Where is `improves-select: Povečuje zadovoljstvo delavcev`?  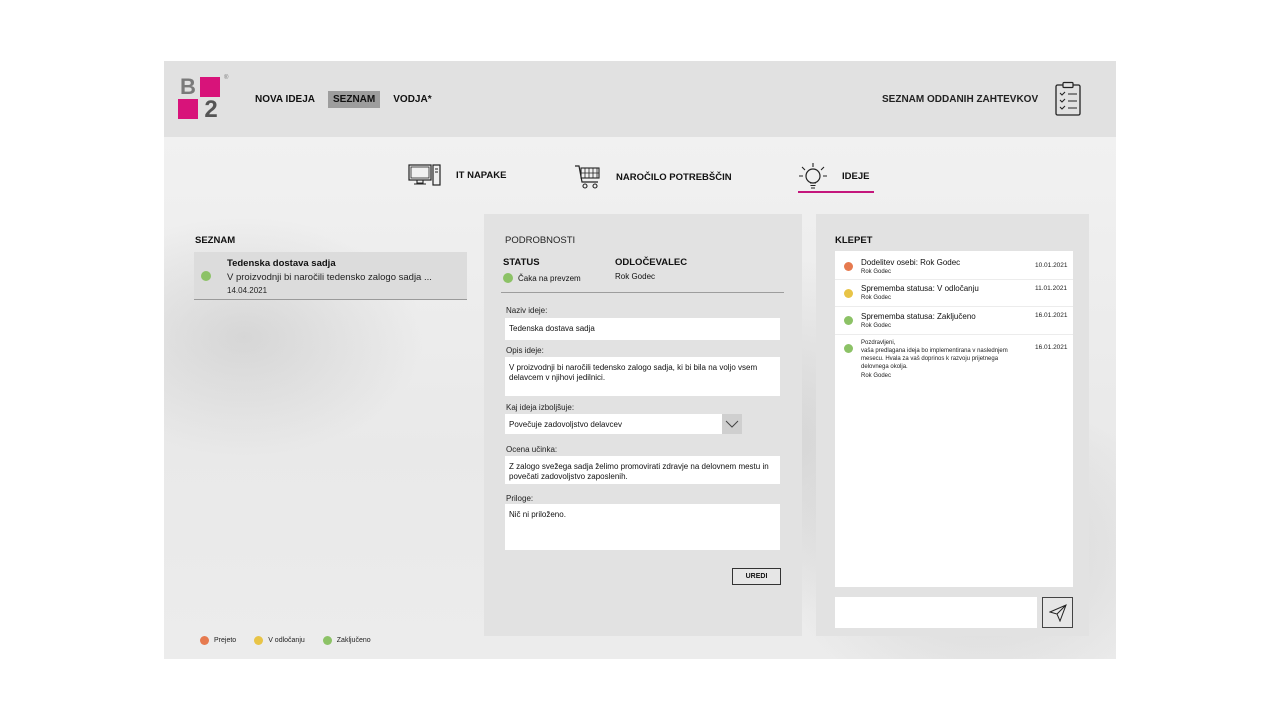 improves-select: Povečuje zadovoljstvo delavcev is located at coordinates (623, 424).